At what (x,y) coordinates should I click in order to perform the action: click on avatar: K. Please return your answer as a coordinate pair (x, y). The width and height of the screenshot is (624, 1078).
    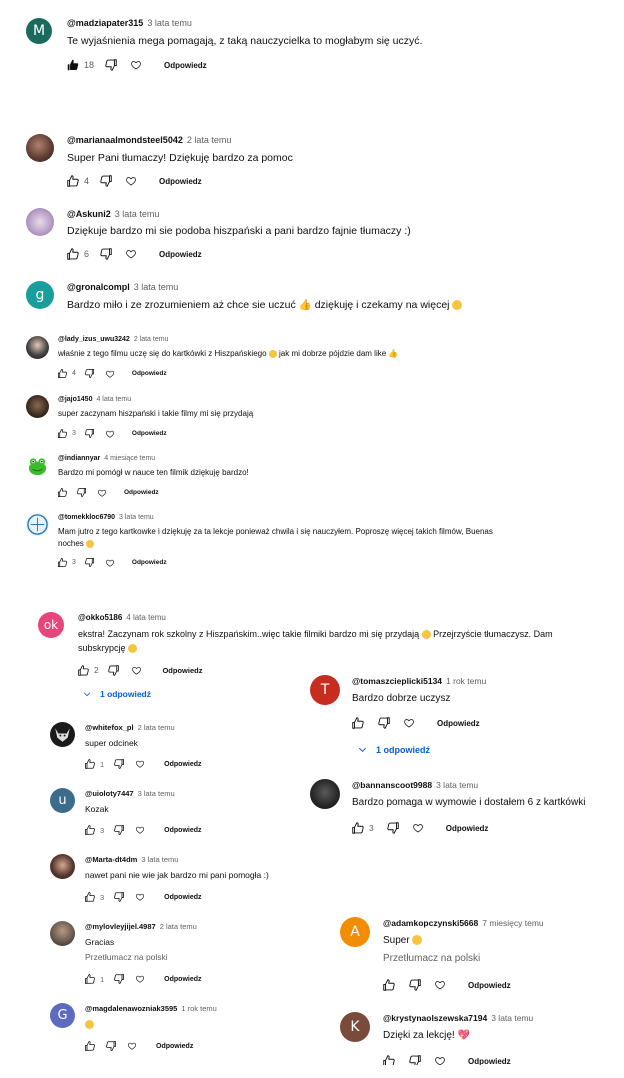
    Looking at the image, I should click on (355, 1027).